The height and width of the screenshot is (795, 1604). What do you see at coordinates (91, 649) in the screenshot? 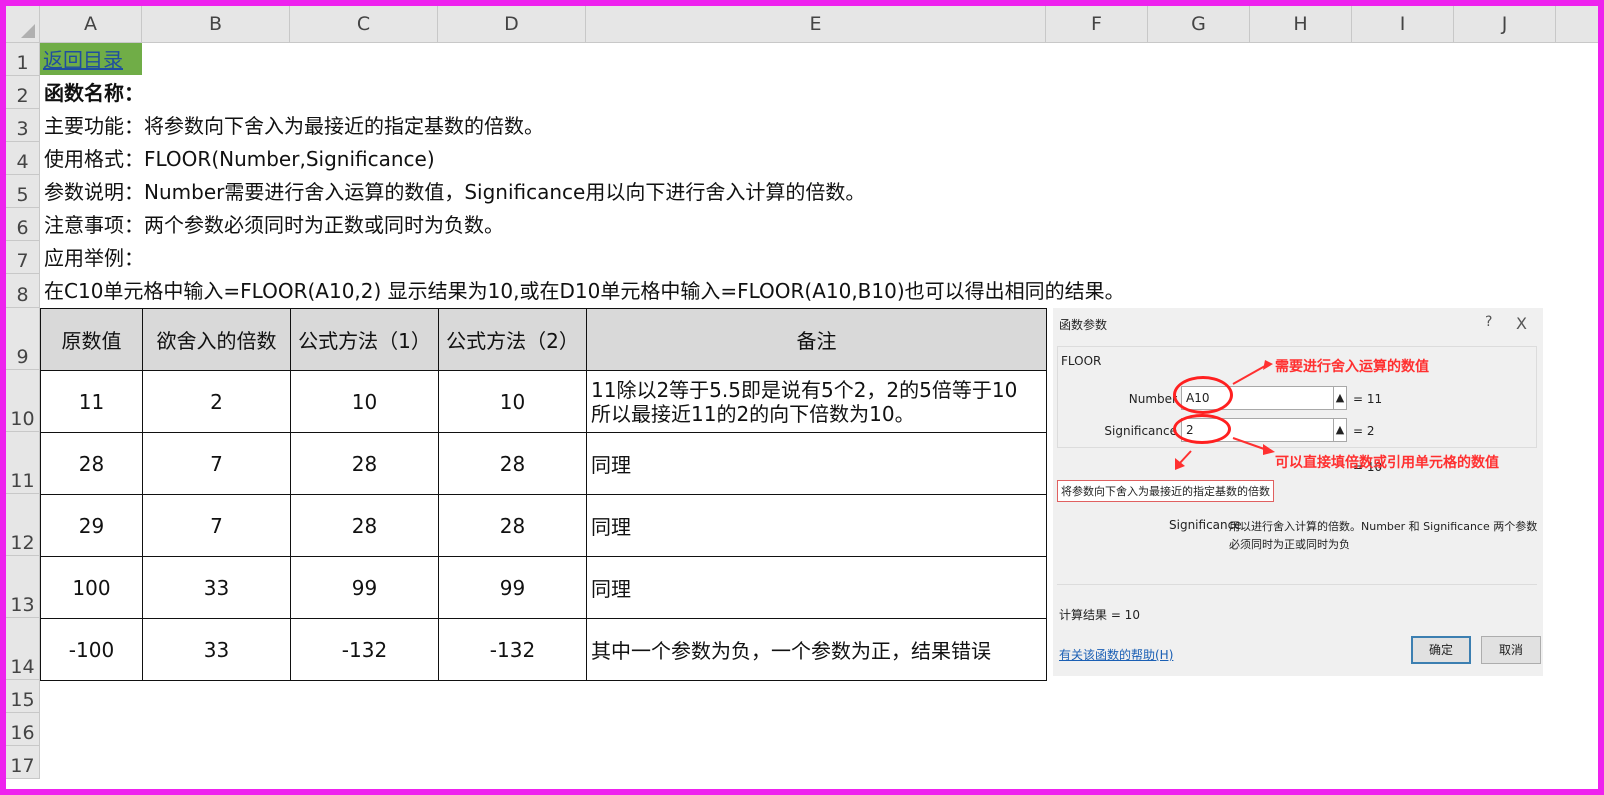
I see `table-cell: -100` at bounding box center [91, 649].